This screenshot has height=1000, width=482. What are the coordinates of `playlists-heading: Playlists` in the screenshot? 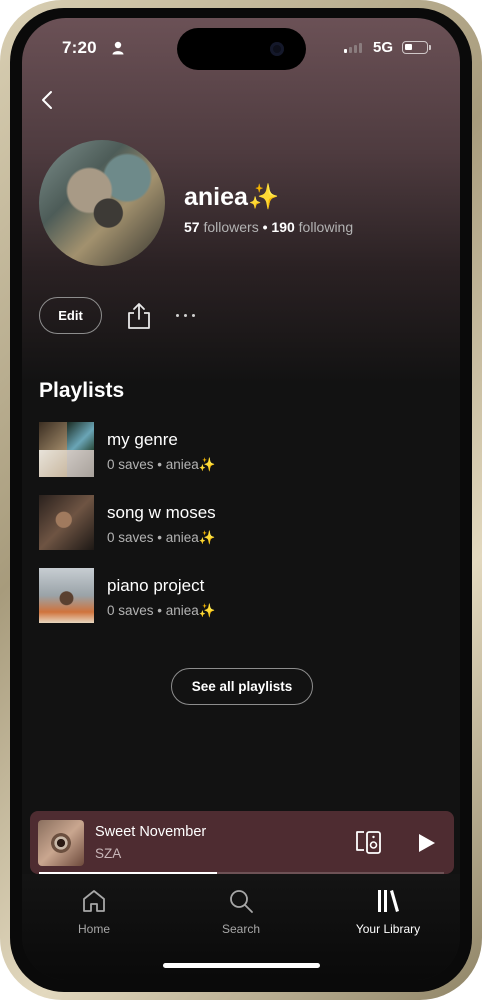 It's located at (82, 390).